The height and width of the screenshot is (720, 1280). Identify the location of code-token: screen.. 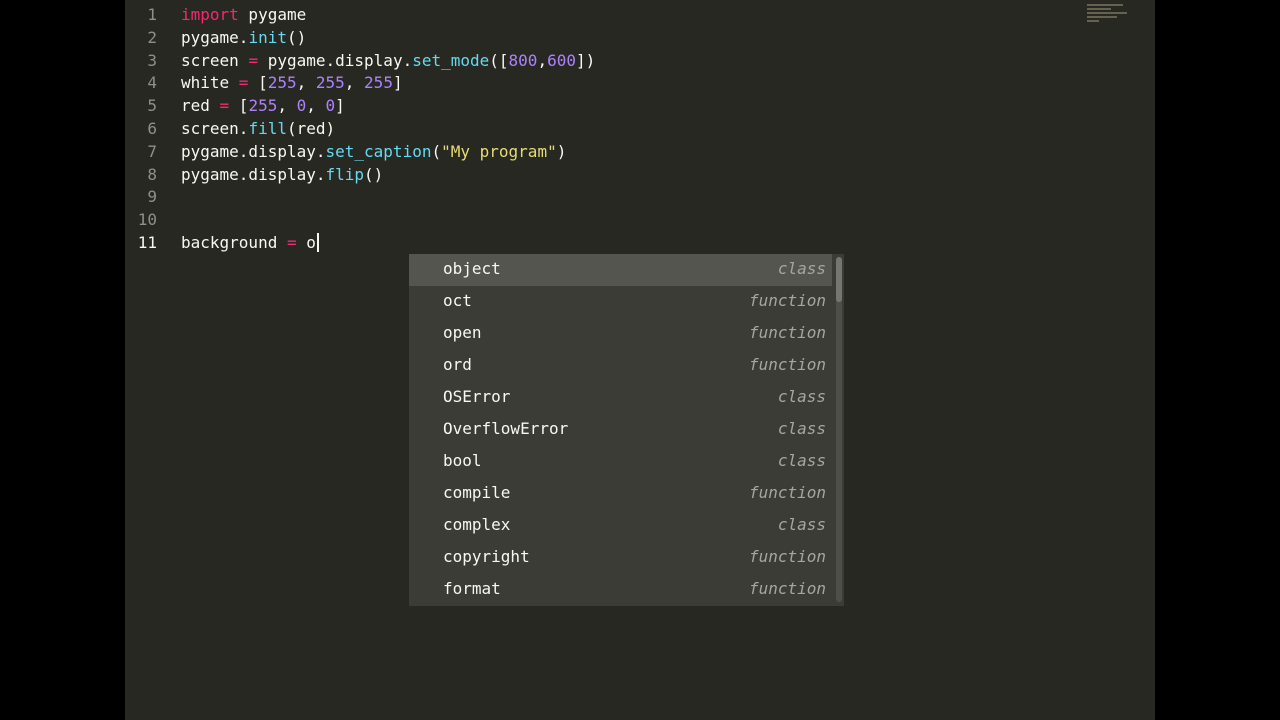
(215, 128).